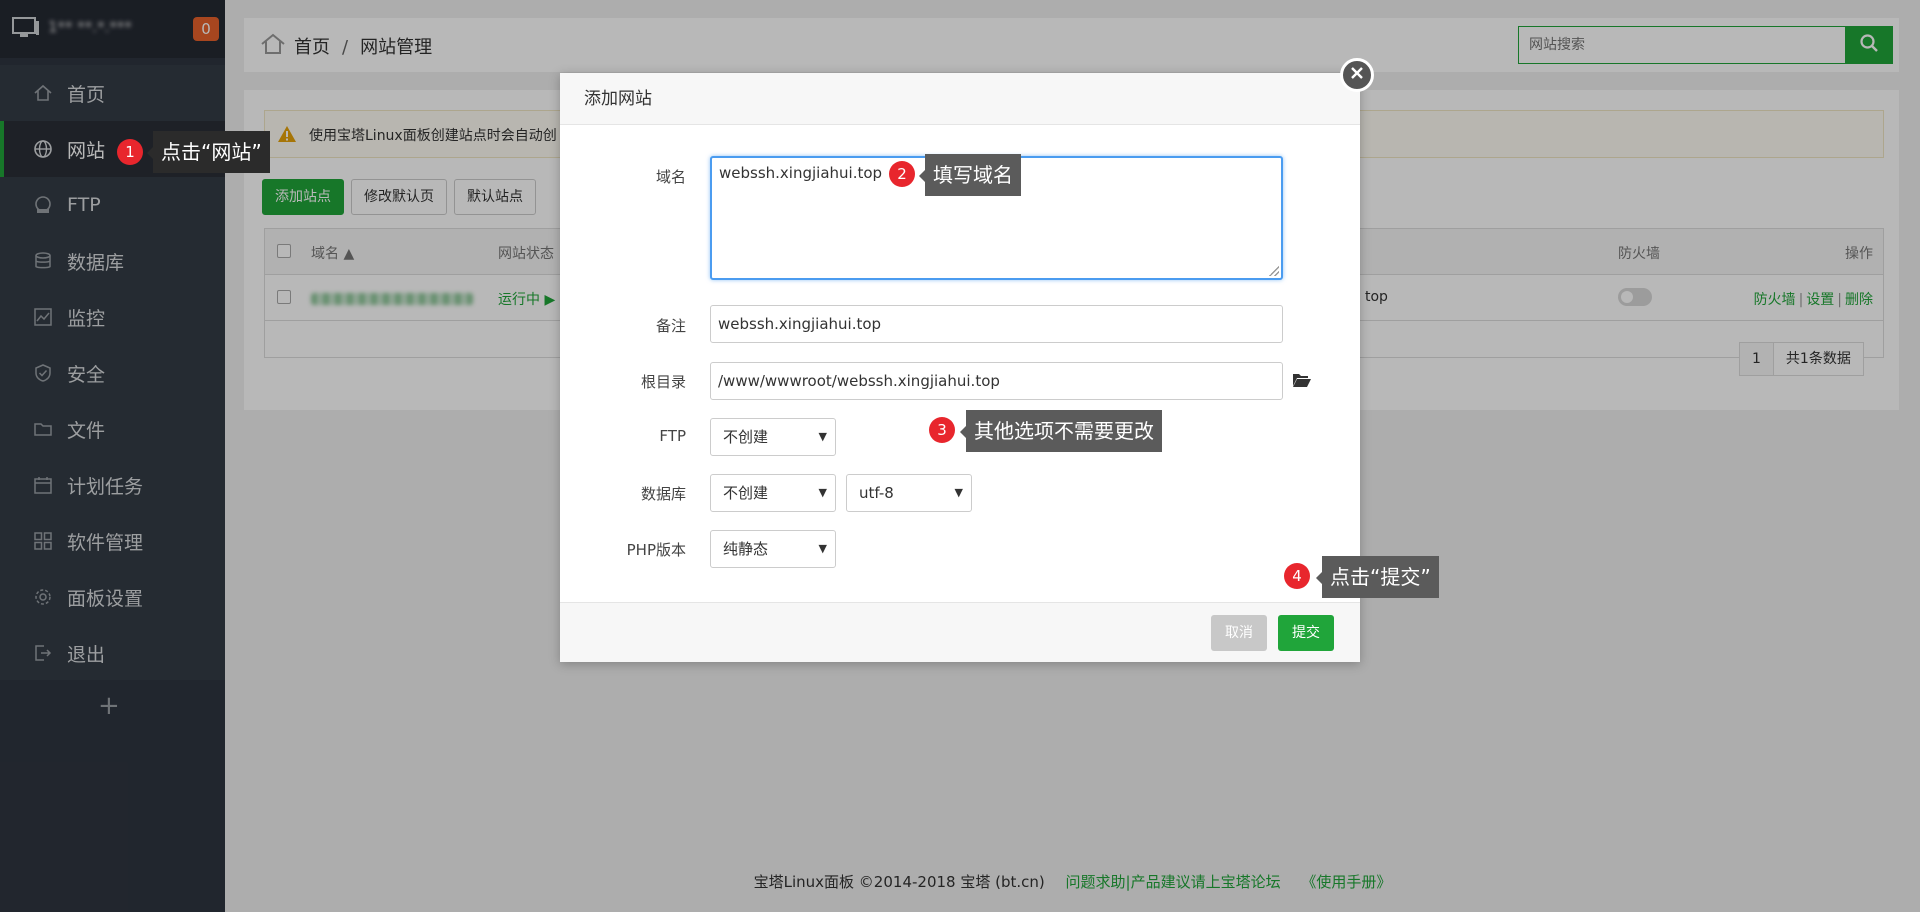 The image size is (1920, 912). What do you see at coordinates (970, 175) in the screenshot?
I see `callout-2: 填写域名` at bounding box center [970, 175].